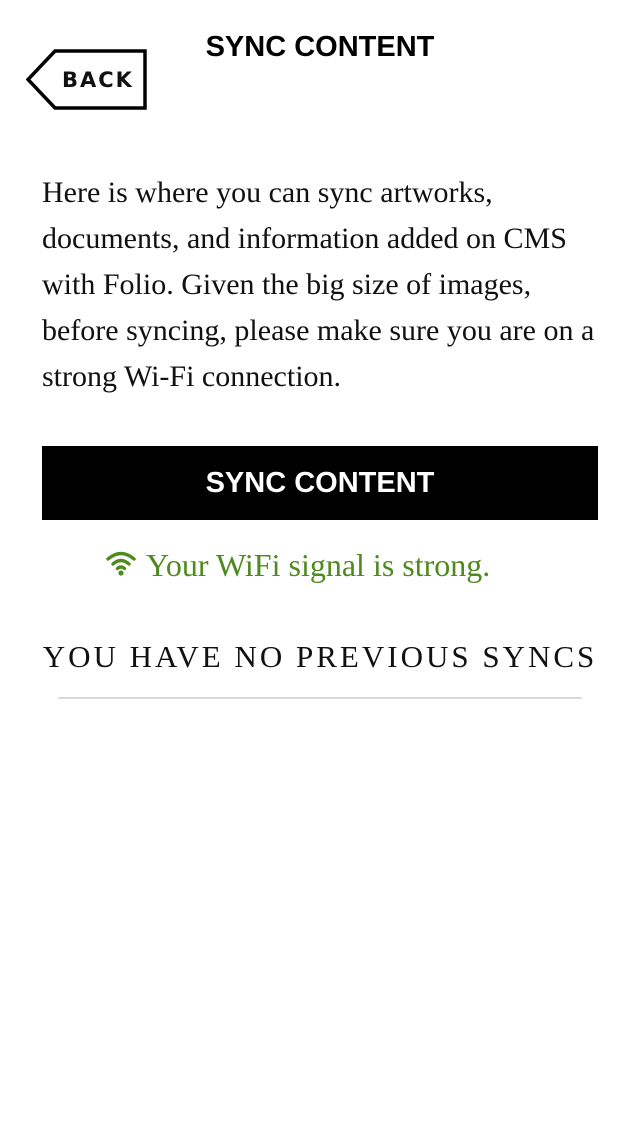 The image size is (640, 1136). Describe the element at coordinates (320, 698) in the screenshot. I see `divider` at that location.